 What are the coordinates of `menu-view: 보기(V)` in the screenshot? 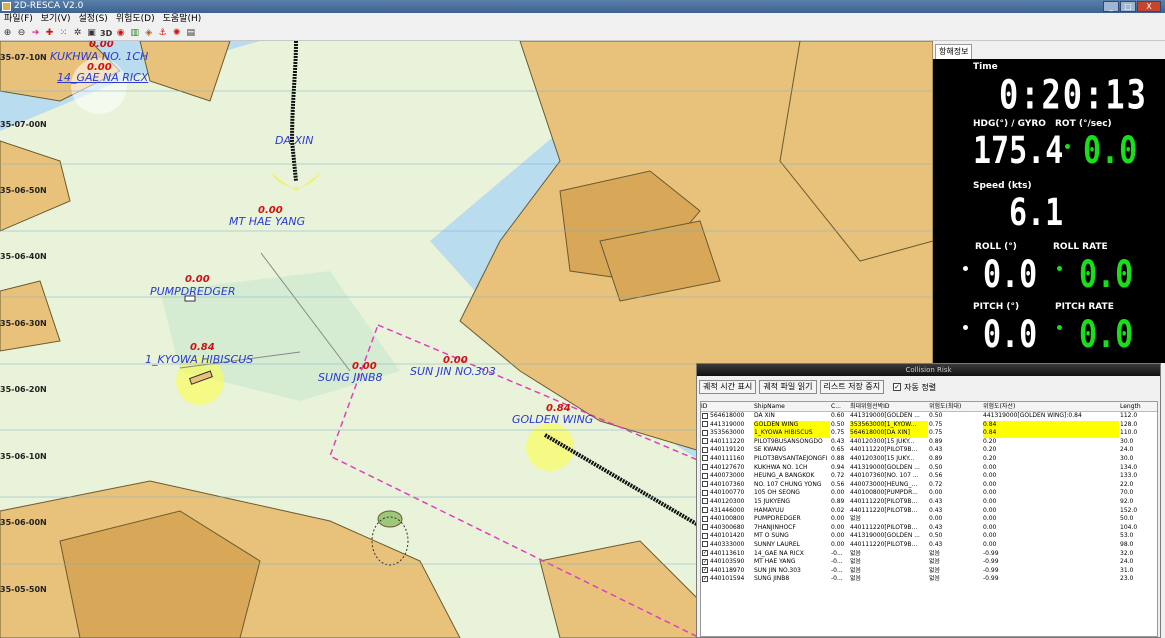 It's located at (56, 19).